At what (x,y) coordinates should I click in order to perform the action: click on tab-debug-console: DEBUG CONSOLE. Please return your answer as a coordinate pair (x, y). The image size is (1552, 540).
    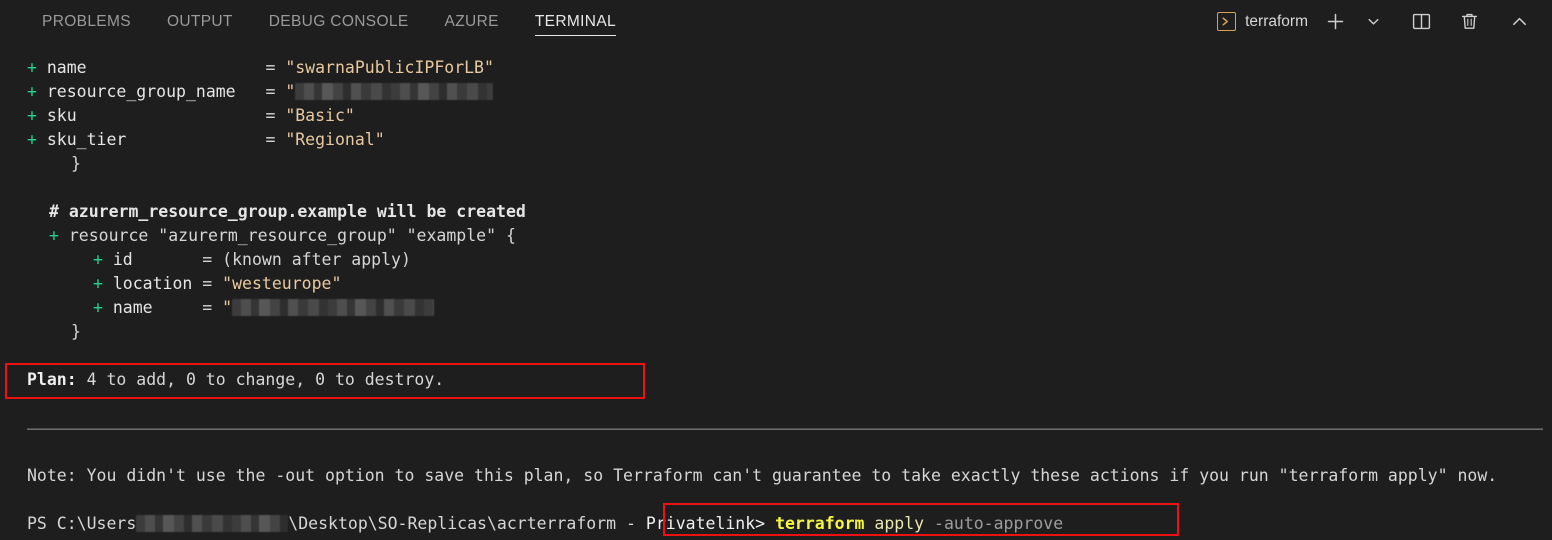
    Looking at the image, I should click on (339, 21).